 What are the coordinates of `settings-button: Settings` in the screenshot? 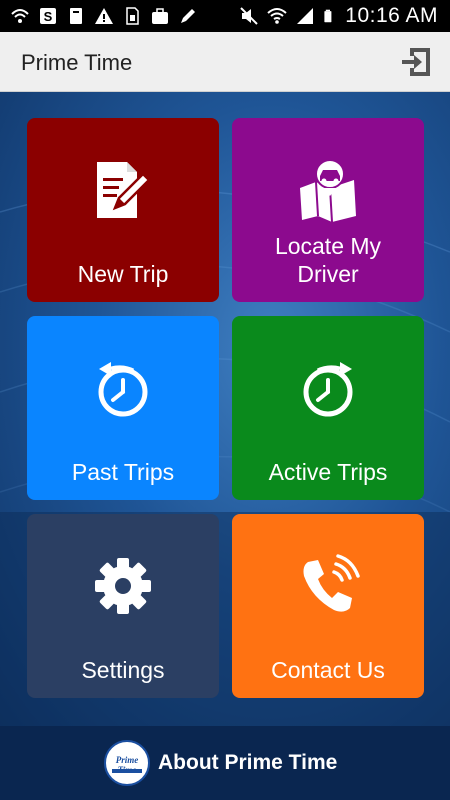 It's located at (123, 606).